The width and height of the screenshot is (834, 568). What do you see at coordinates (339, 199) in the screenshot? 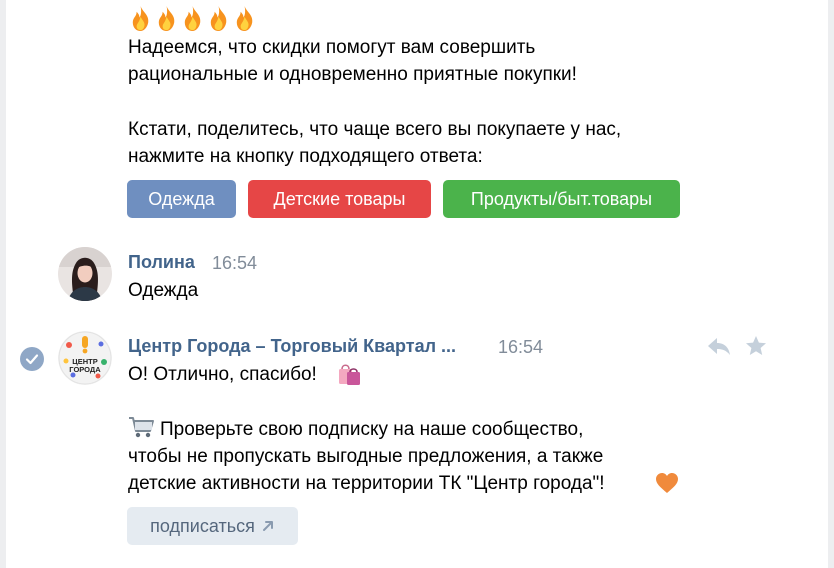
I see `keyboard-button-kids-goods: Детские товары` at bounding box center [339, 199].